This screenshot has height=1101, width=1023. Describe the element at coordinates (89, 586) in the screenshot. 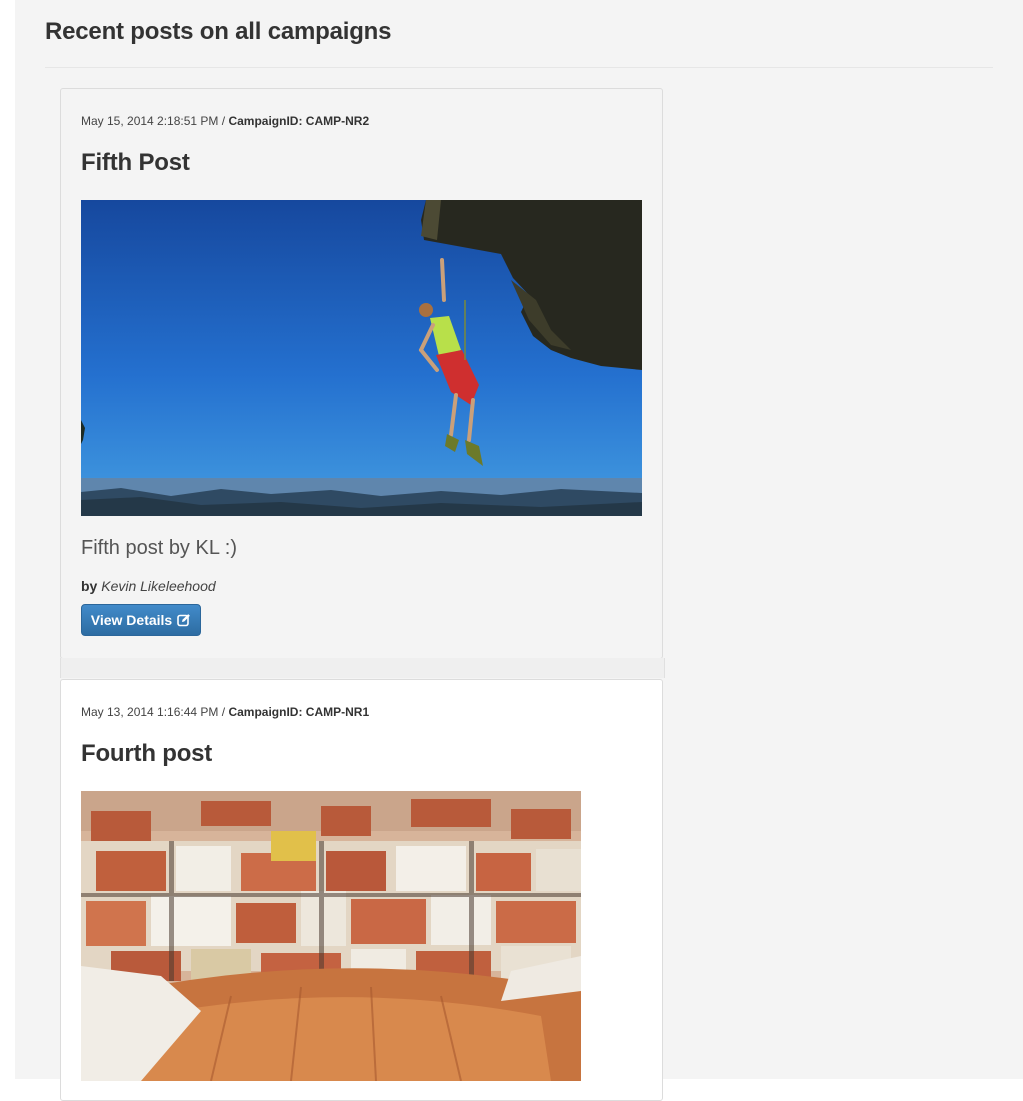

I see `byline-label: by` at that location.